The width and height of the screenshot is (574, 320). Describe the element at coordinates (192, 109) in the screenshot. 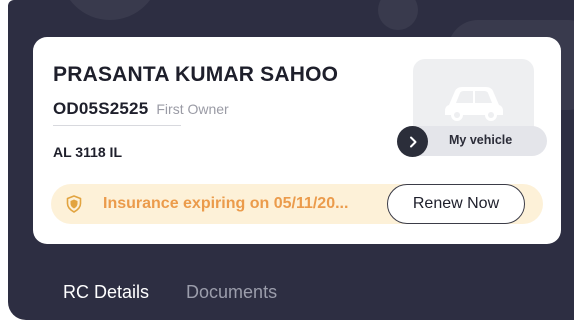

I see `owner-type: First Owner` at that location.